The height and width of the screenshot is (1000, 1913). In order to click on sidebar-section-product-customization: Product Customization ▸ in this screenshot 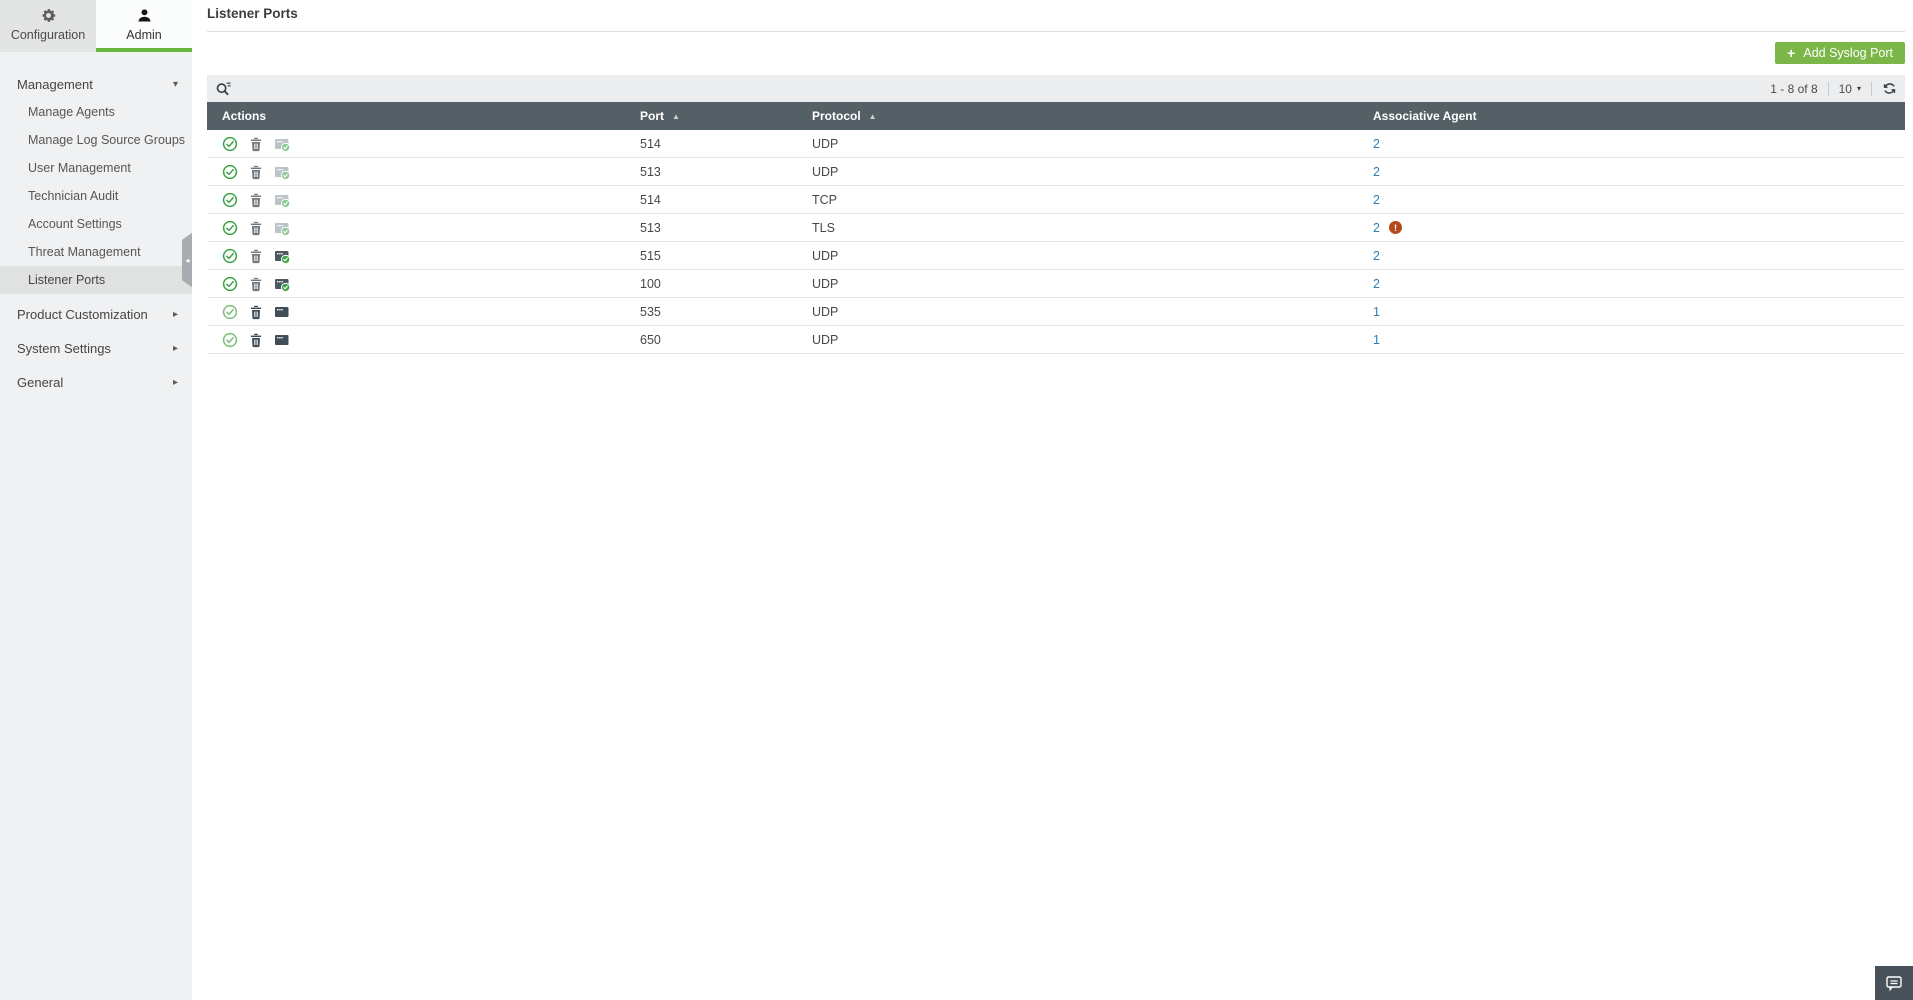, I will do `click(96, 314)`.